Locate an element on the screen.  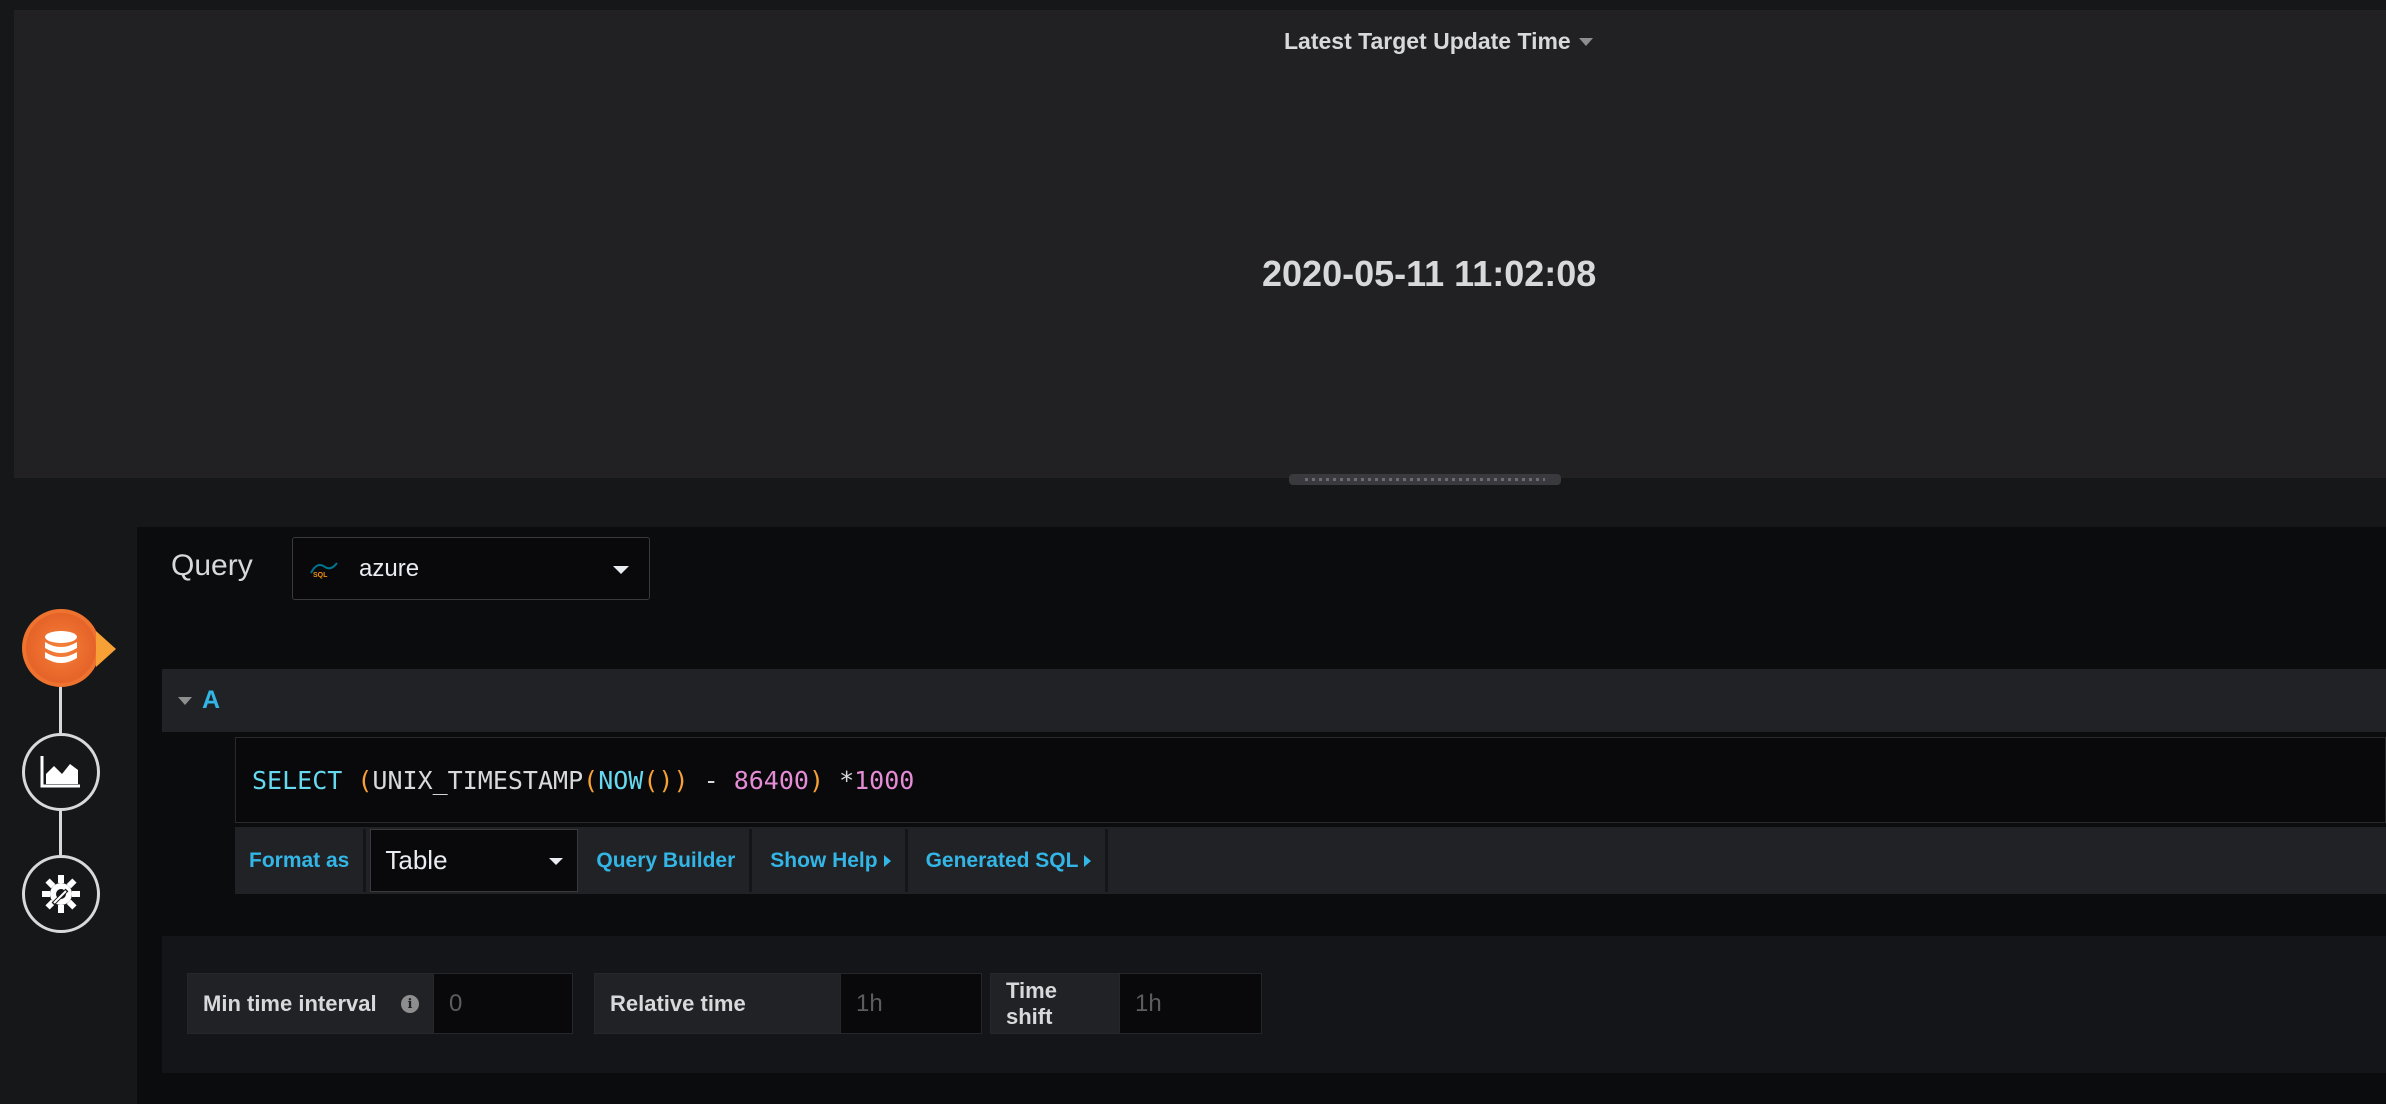
gear-wrench-icon is located at coordinates (61, 894).